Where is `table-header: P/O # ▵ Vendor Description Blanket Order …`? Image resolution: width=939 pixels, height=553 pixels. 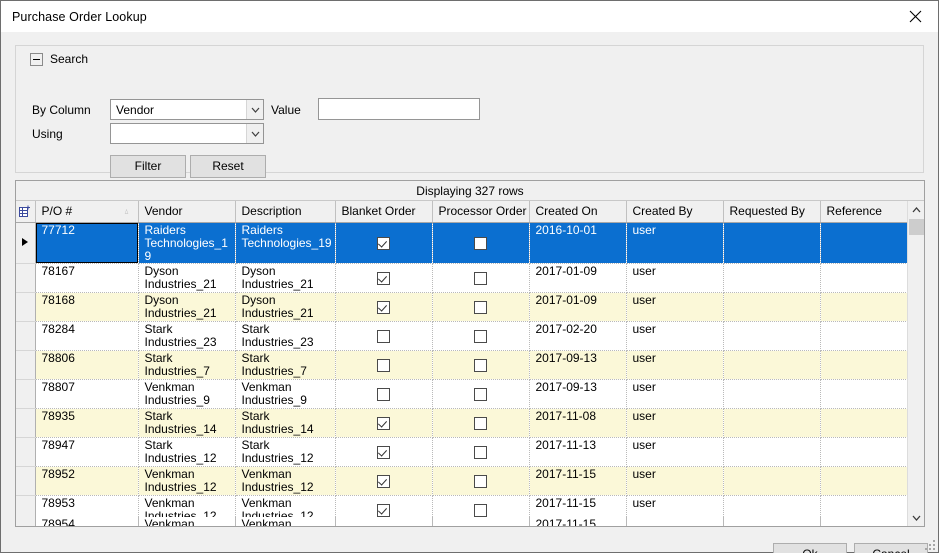 table-header: P/O # ▵ Vendor Description Blanket Order … is located at coordinates (463, 212).